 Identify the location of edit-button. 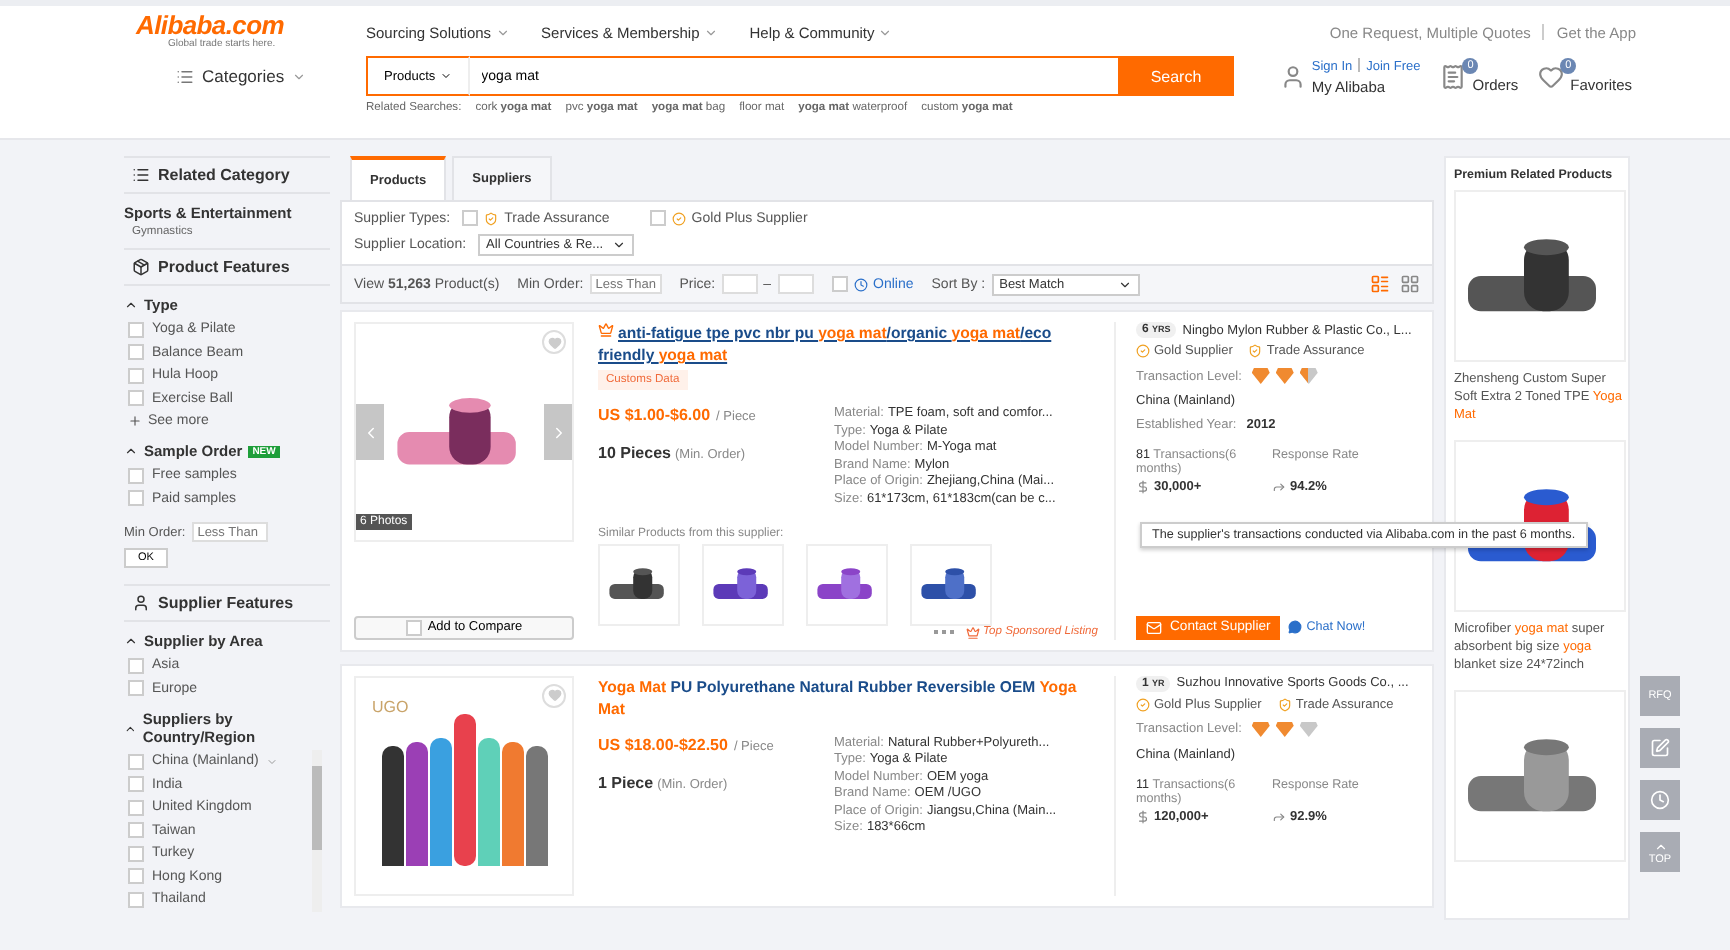
(1660, 748).